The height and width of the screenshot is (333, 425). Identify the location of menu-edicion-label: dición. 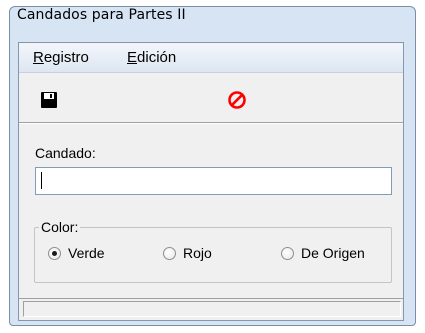
(157, 57).